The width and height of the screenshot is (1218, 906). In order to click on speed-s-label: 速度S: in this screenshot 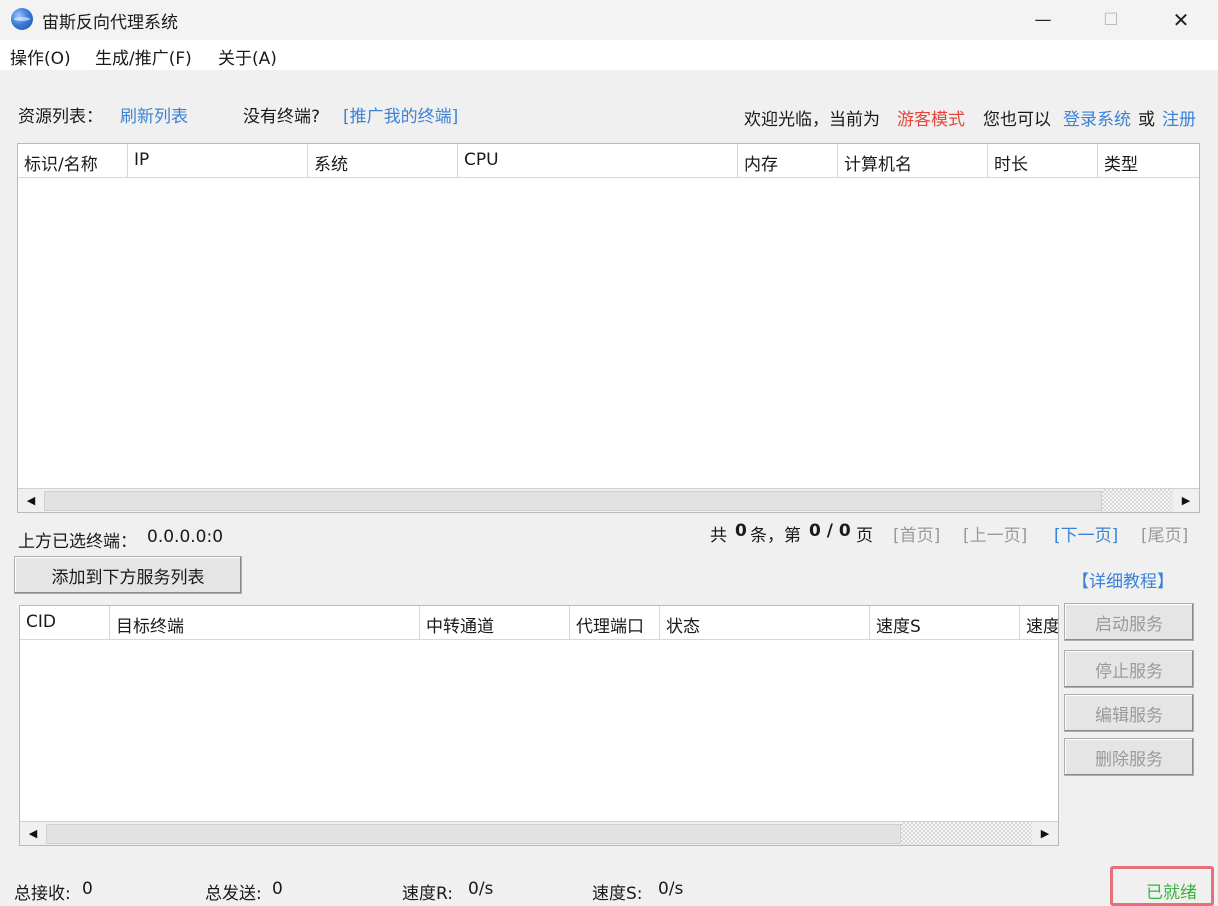, I will do `click(617, 894)`.